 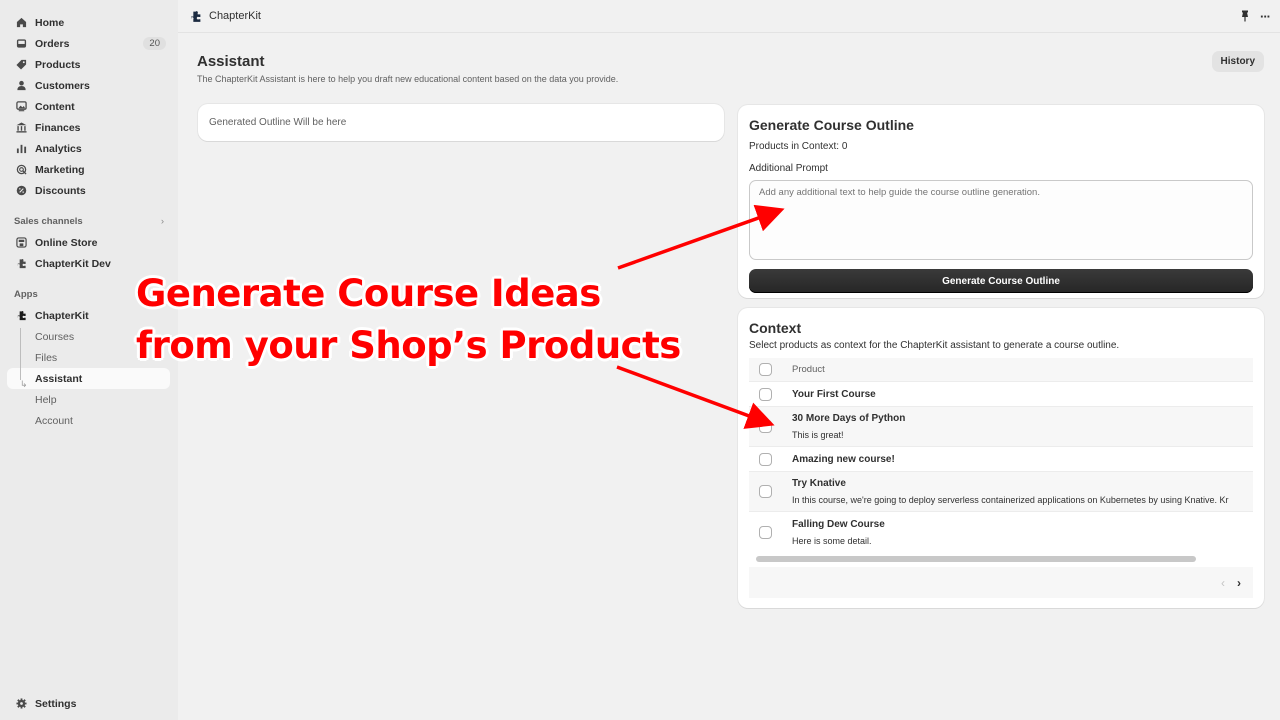 What do you see at coordinates (21, 44) in the screenshot?
I see `inbox-icon` at bounding box center [21, 44].